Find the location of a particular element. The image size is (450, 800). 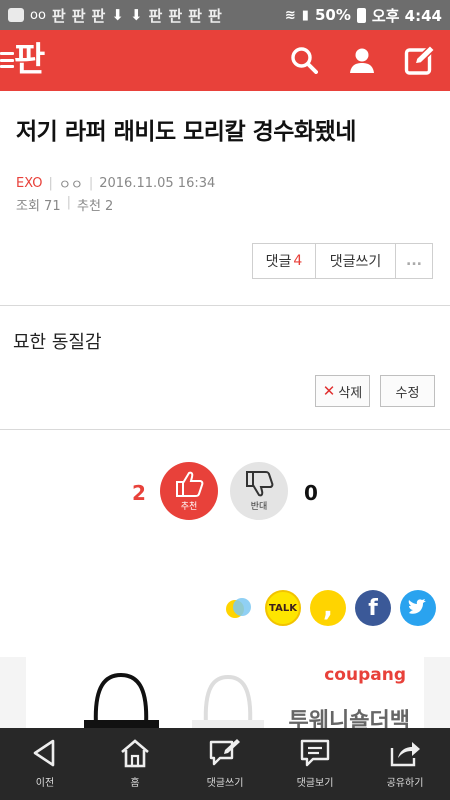

nav-write-comment-label: 댓글쓰기 is located at coordinates (225, 783).